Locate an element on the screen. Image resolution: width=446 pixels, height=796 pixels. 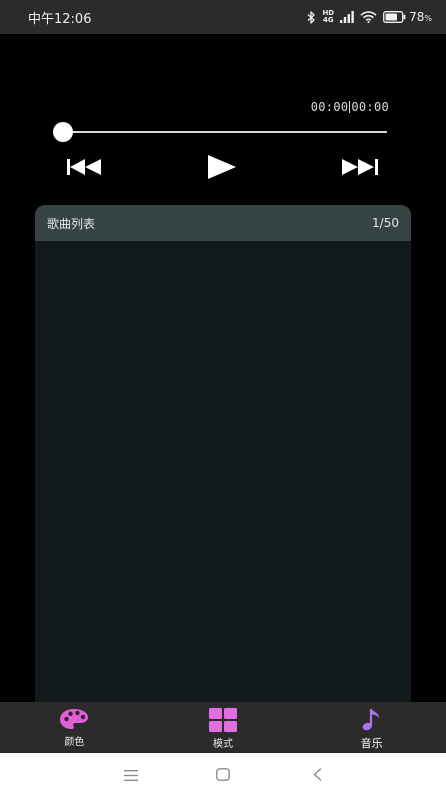
total-time: 00:00 is located at coordinates (370, 107).